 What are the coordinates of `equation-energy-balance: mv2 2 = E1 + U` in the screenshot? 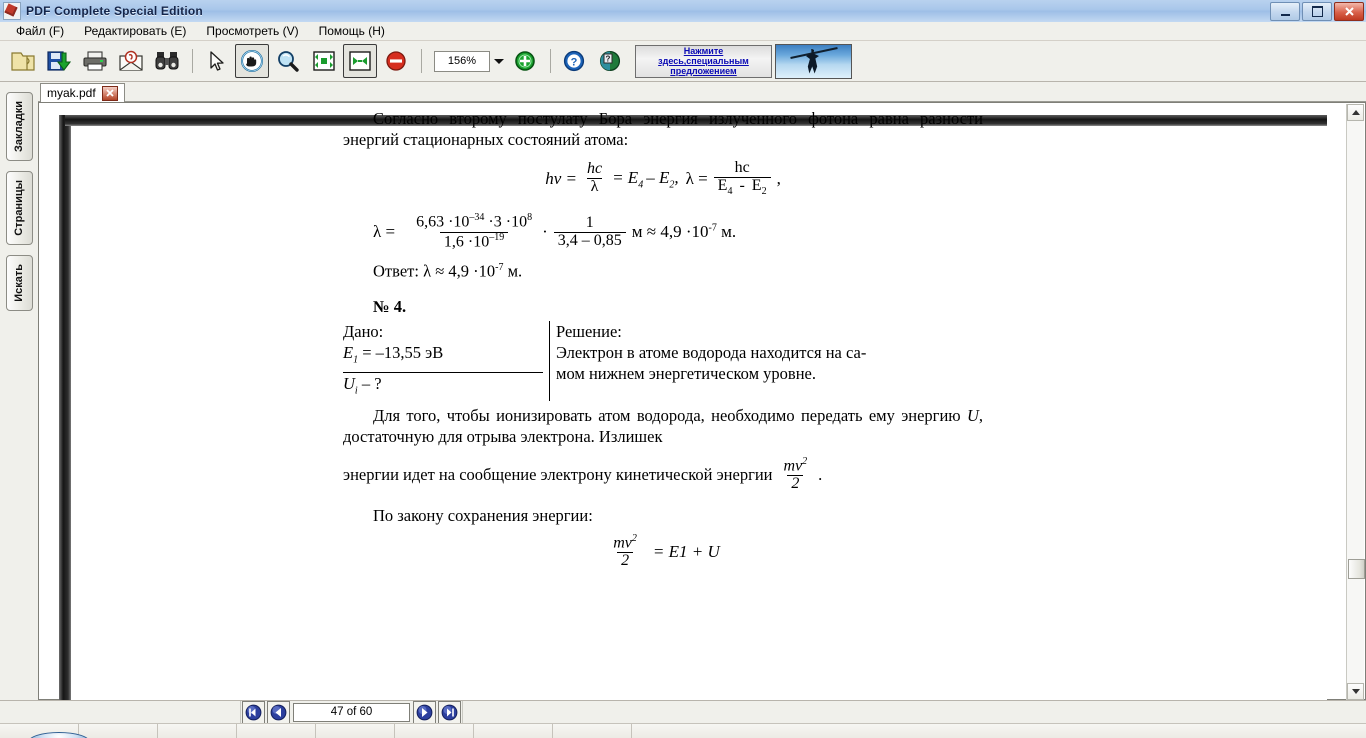 It's located at (663, 551).